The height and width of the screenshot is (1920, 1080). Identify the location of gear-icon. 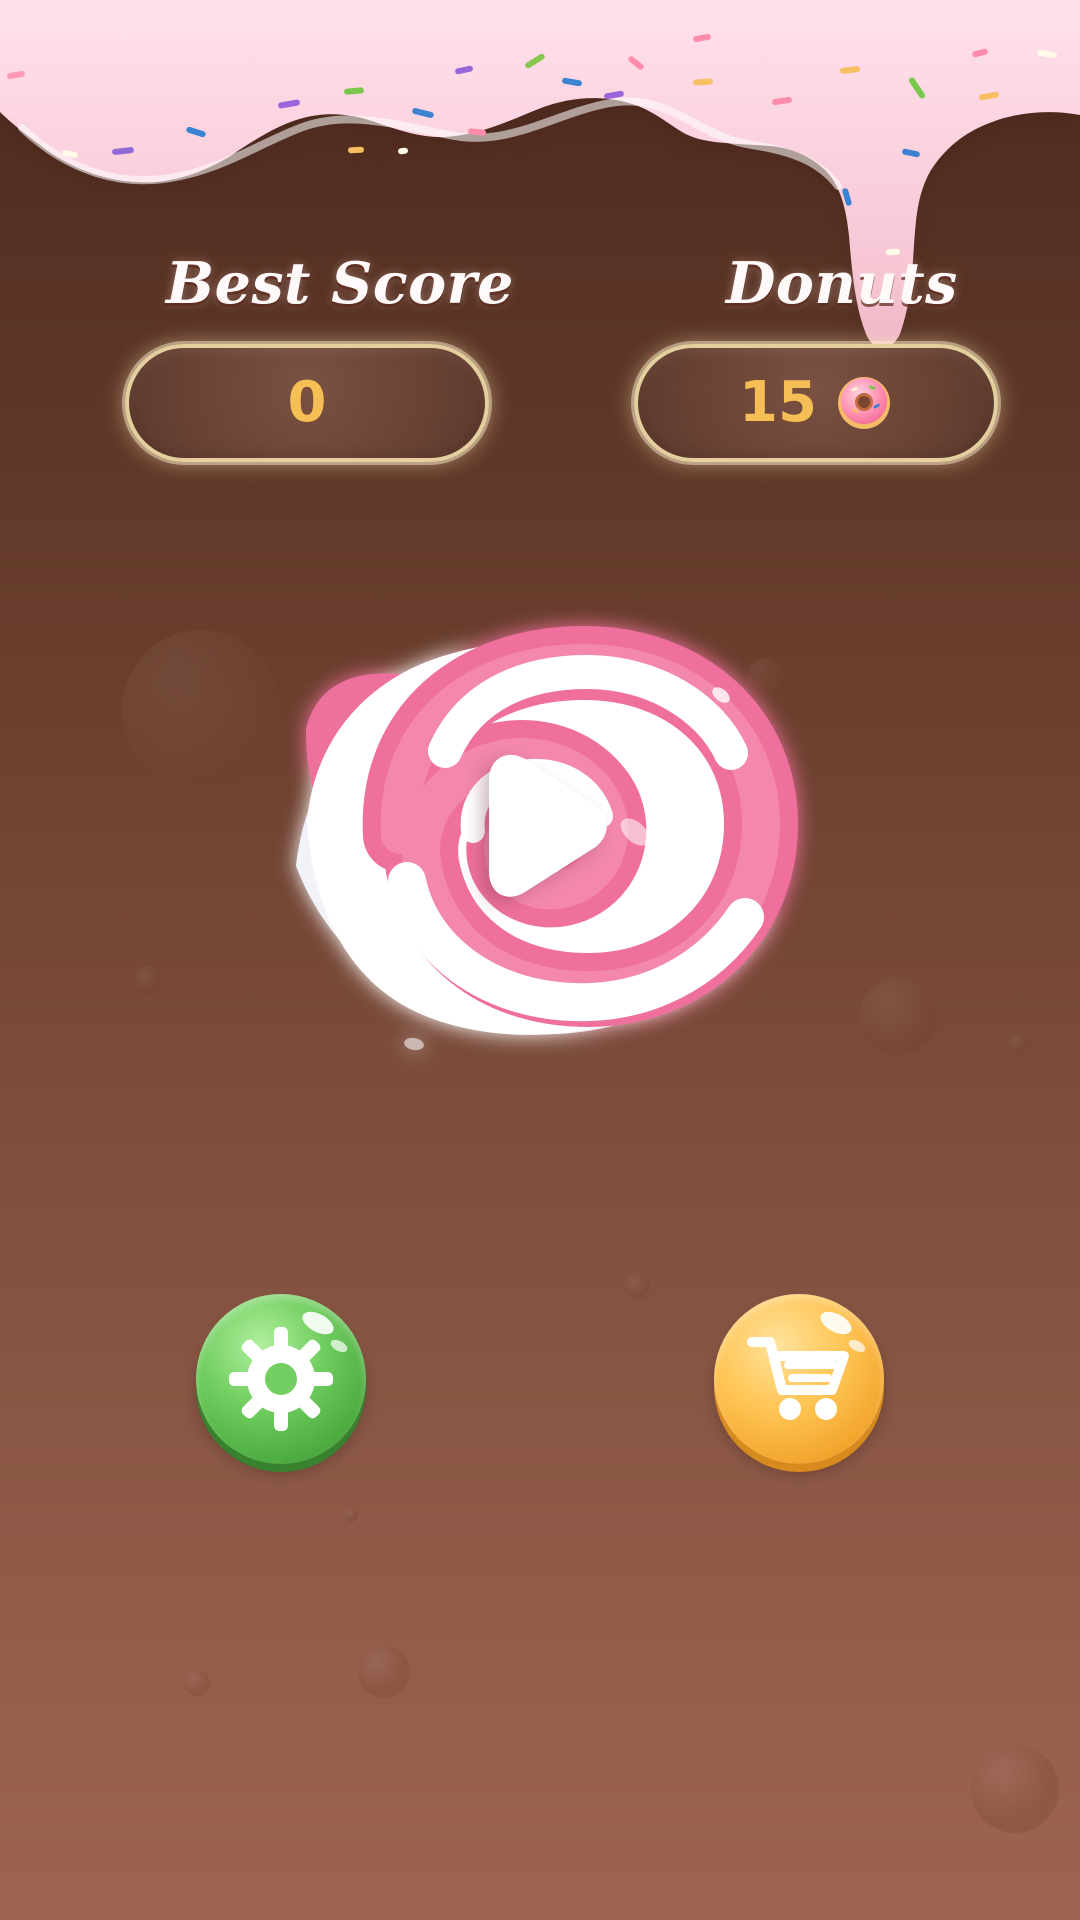
(281, 1379).